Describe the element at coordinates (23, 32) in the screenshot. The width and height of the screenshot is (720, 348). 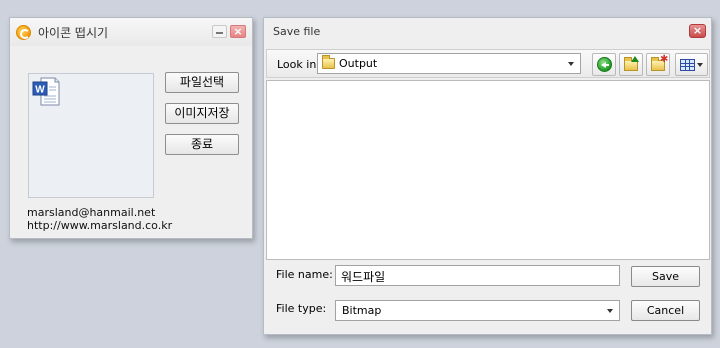
I see `app-logo-icon` at that location.